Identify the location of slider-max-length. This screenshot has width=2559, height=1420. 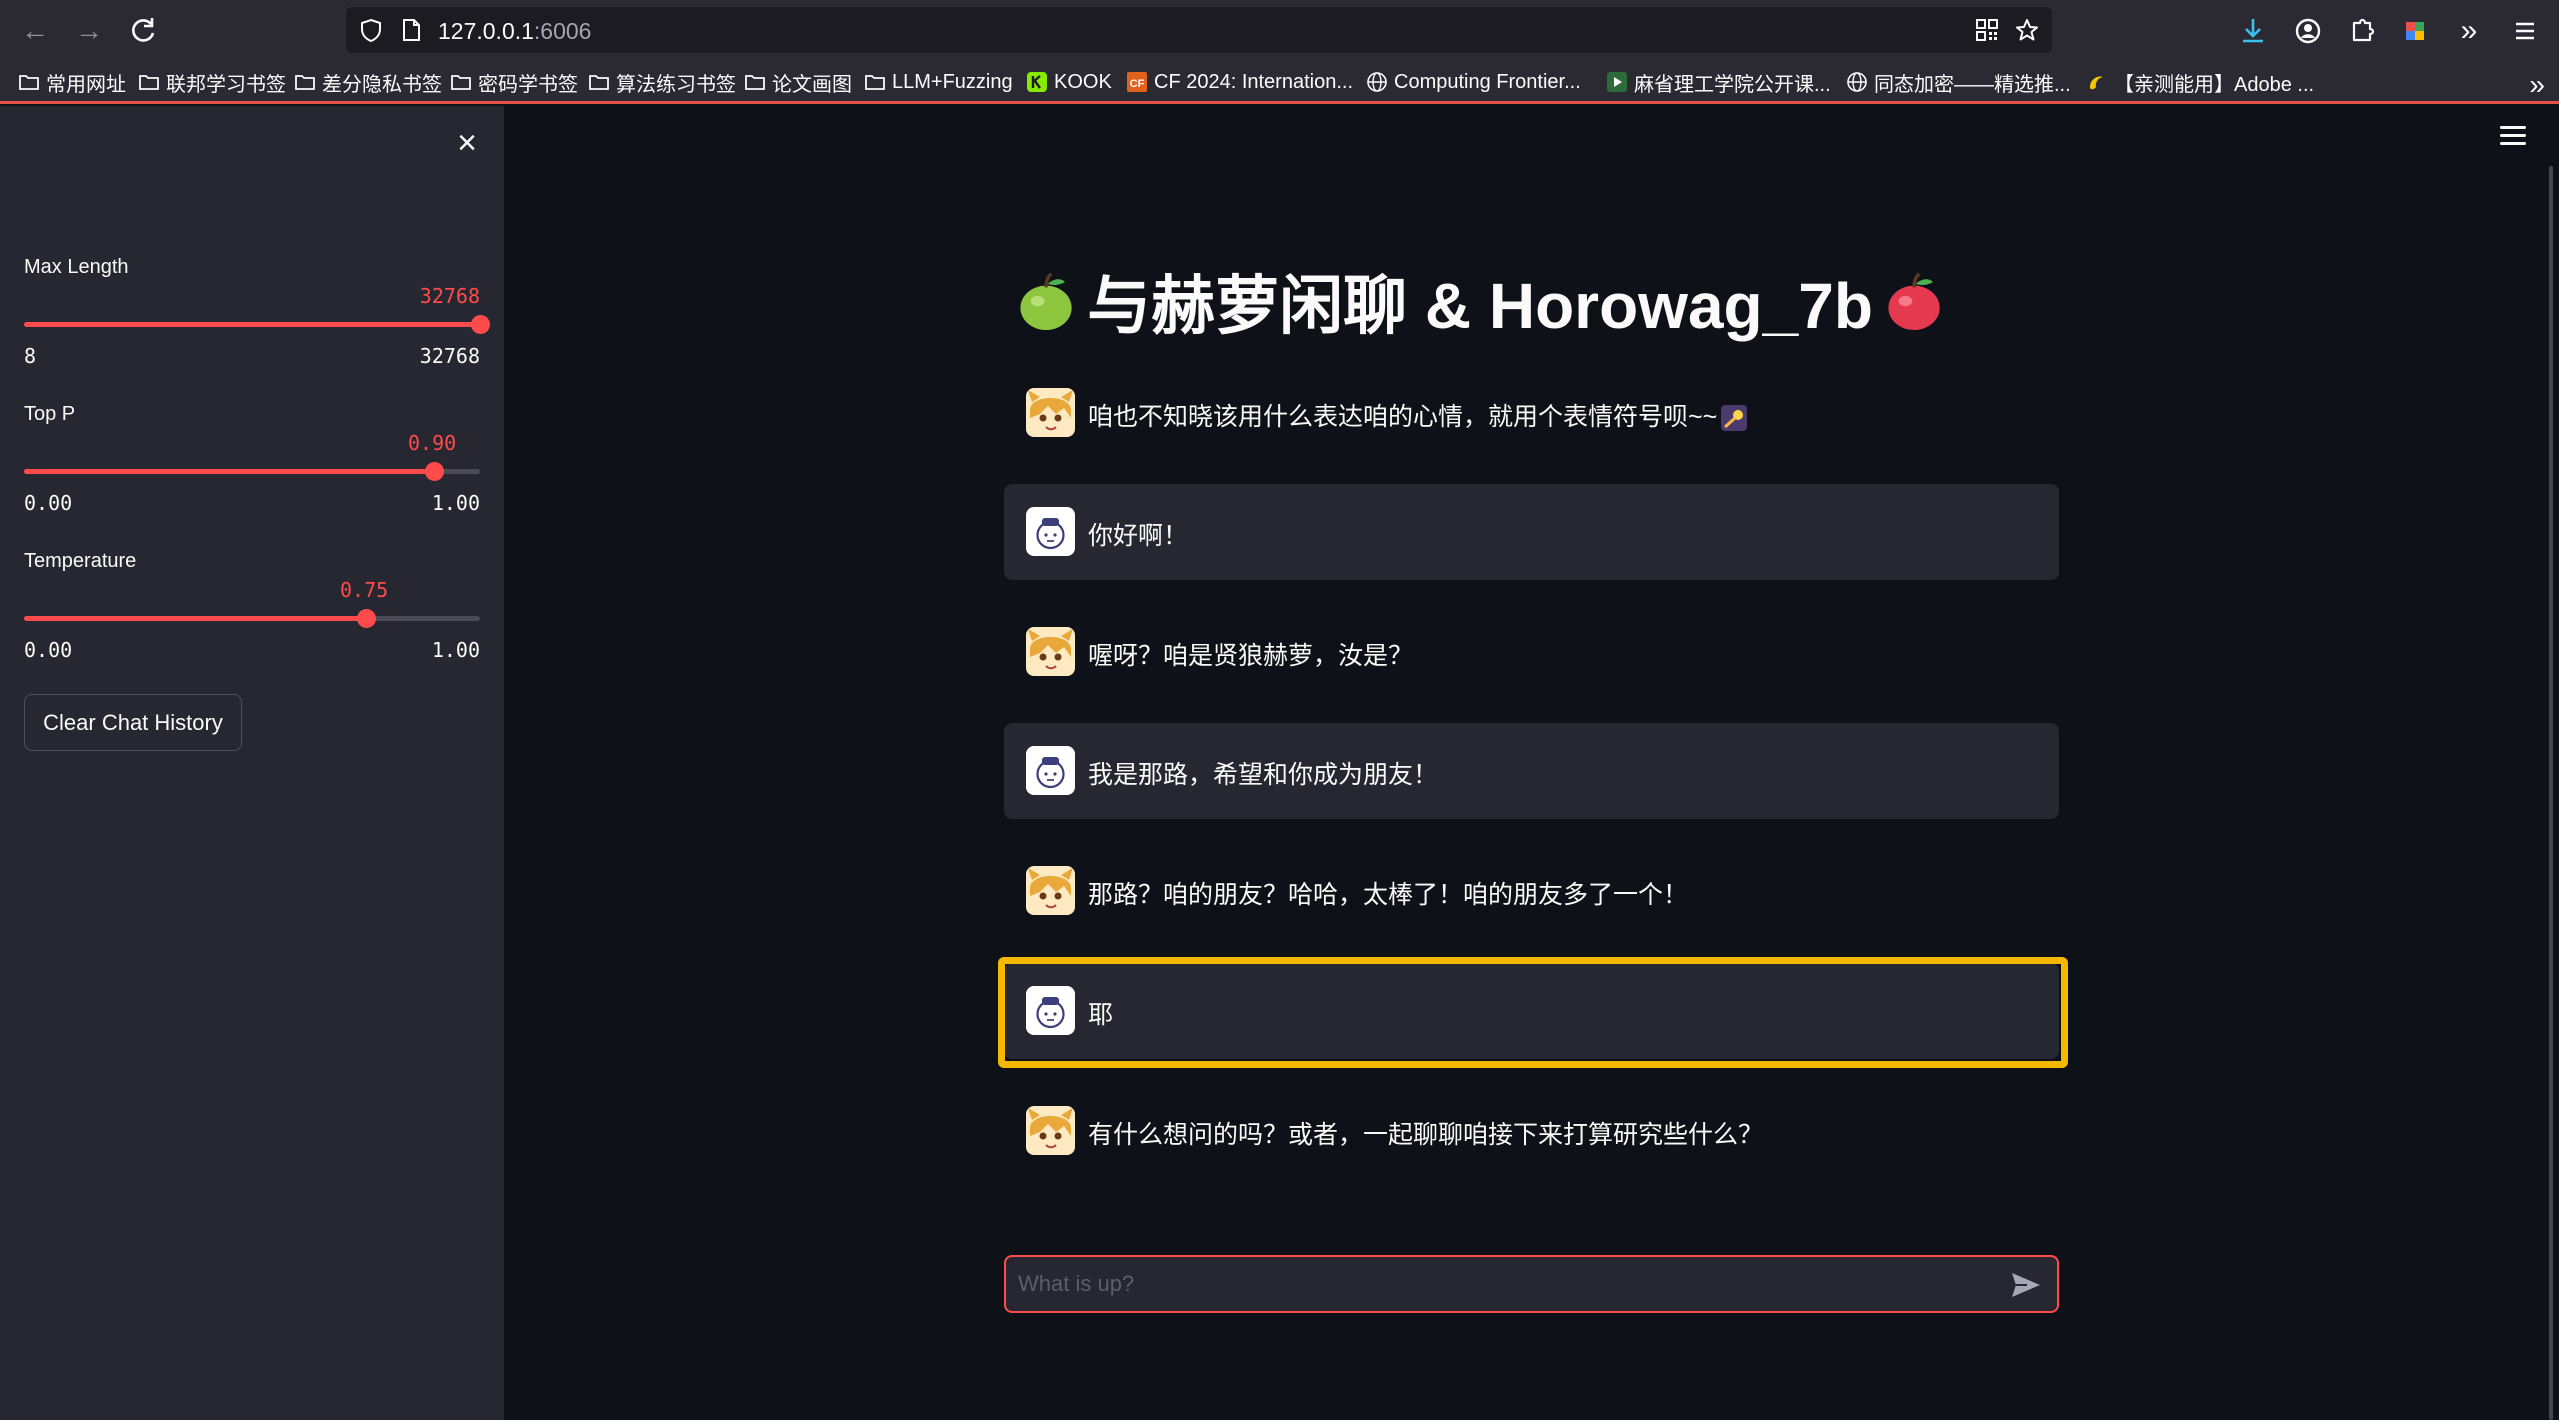
(257, 324).